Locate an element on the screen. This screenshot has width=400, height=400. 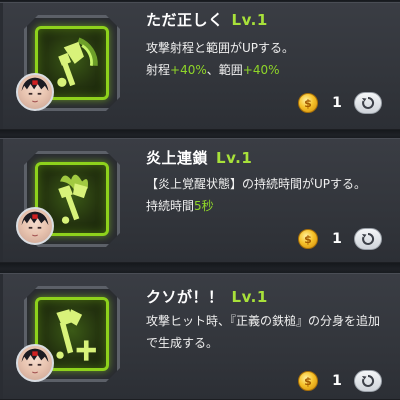
skill-title: ただ正しく is located at coordinates (185, 20).